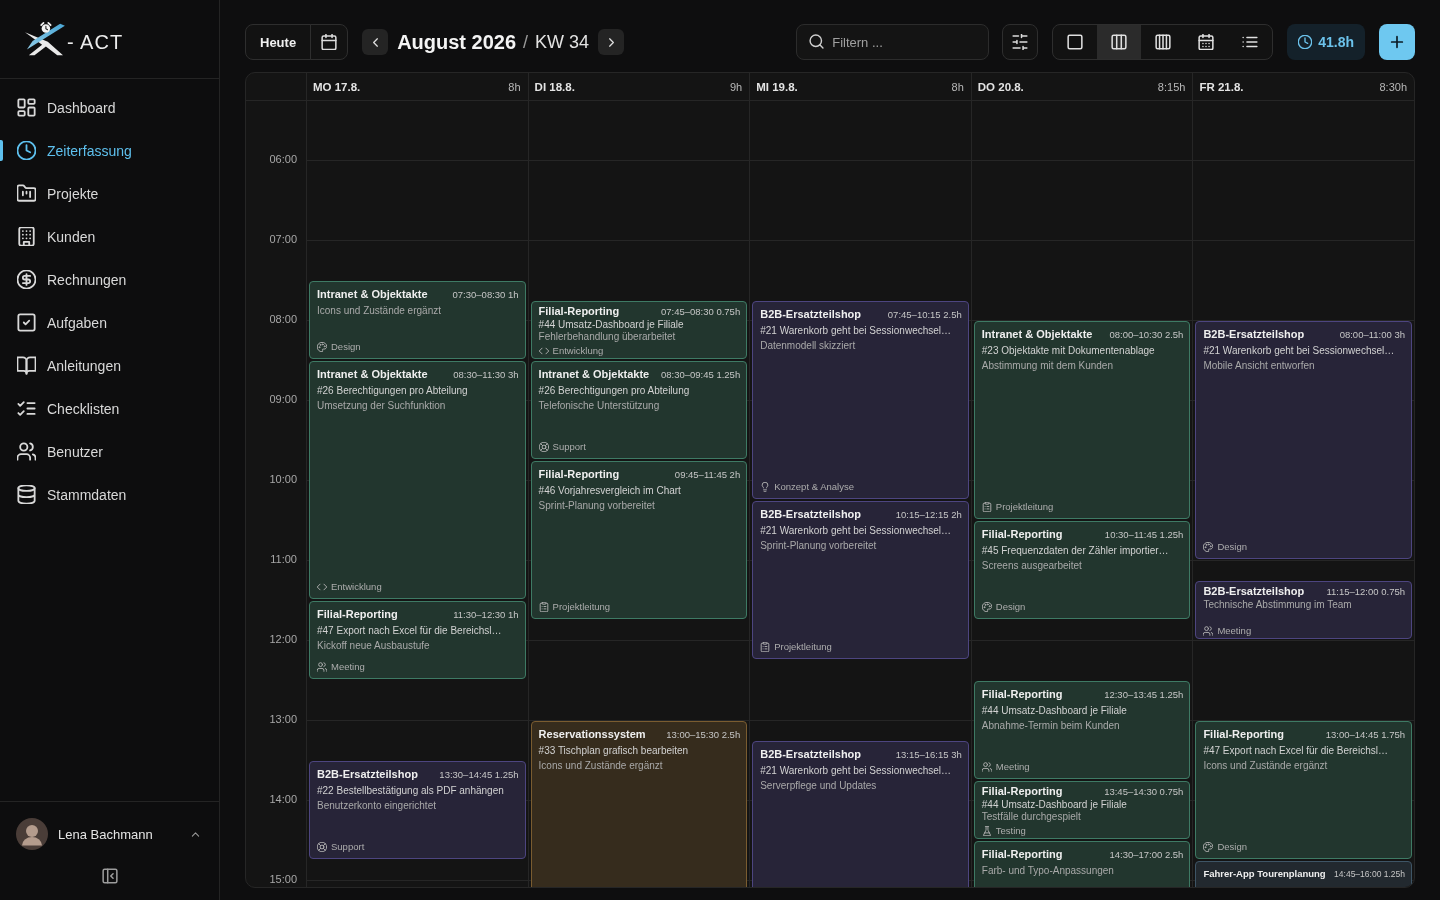  Describe the element at coordinates (417, 320) in the screenshot. I see `event-card: Intranet & Objektakte 07:30–08:30 1h Icons und Zustände ergänzt Design` at that location.